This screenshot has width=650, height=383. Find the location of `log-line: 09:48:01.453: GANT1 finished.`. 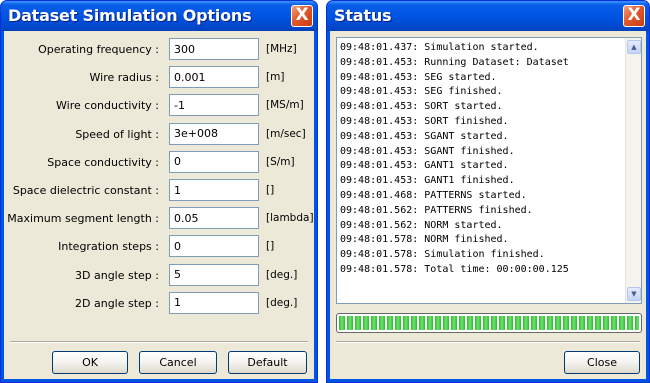

log-line: 09:48:01.453: GANT1 finished. is located at coordinates (427, 181).